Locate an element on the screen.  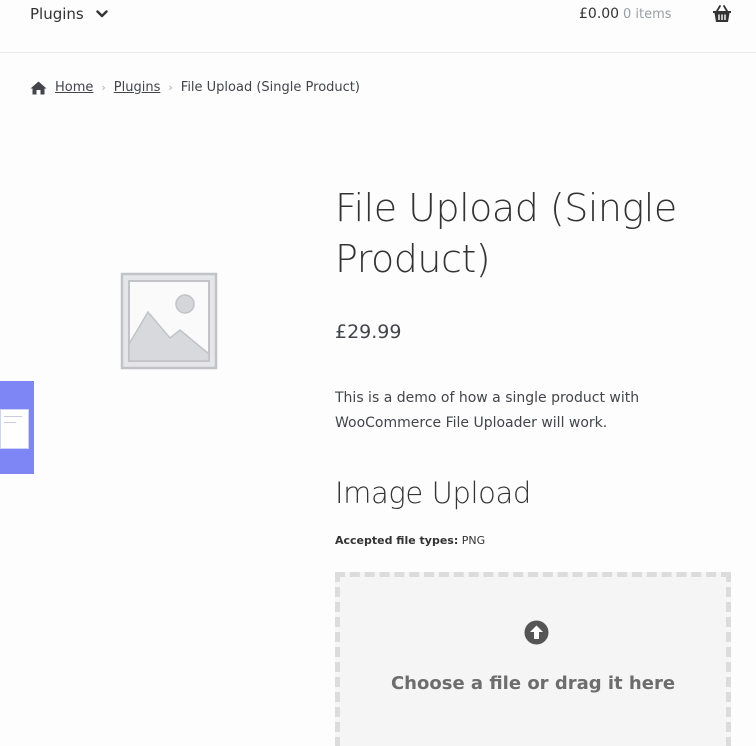
nav-menu-plugins: Plugins is located at coordinates (69, 14).